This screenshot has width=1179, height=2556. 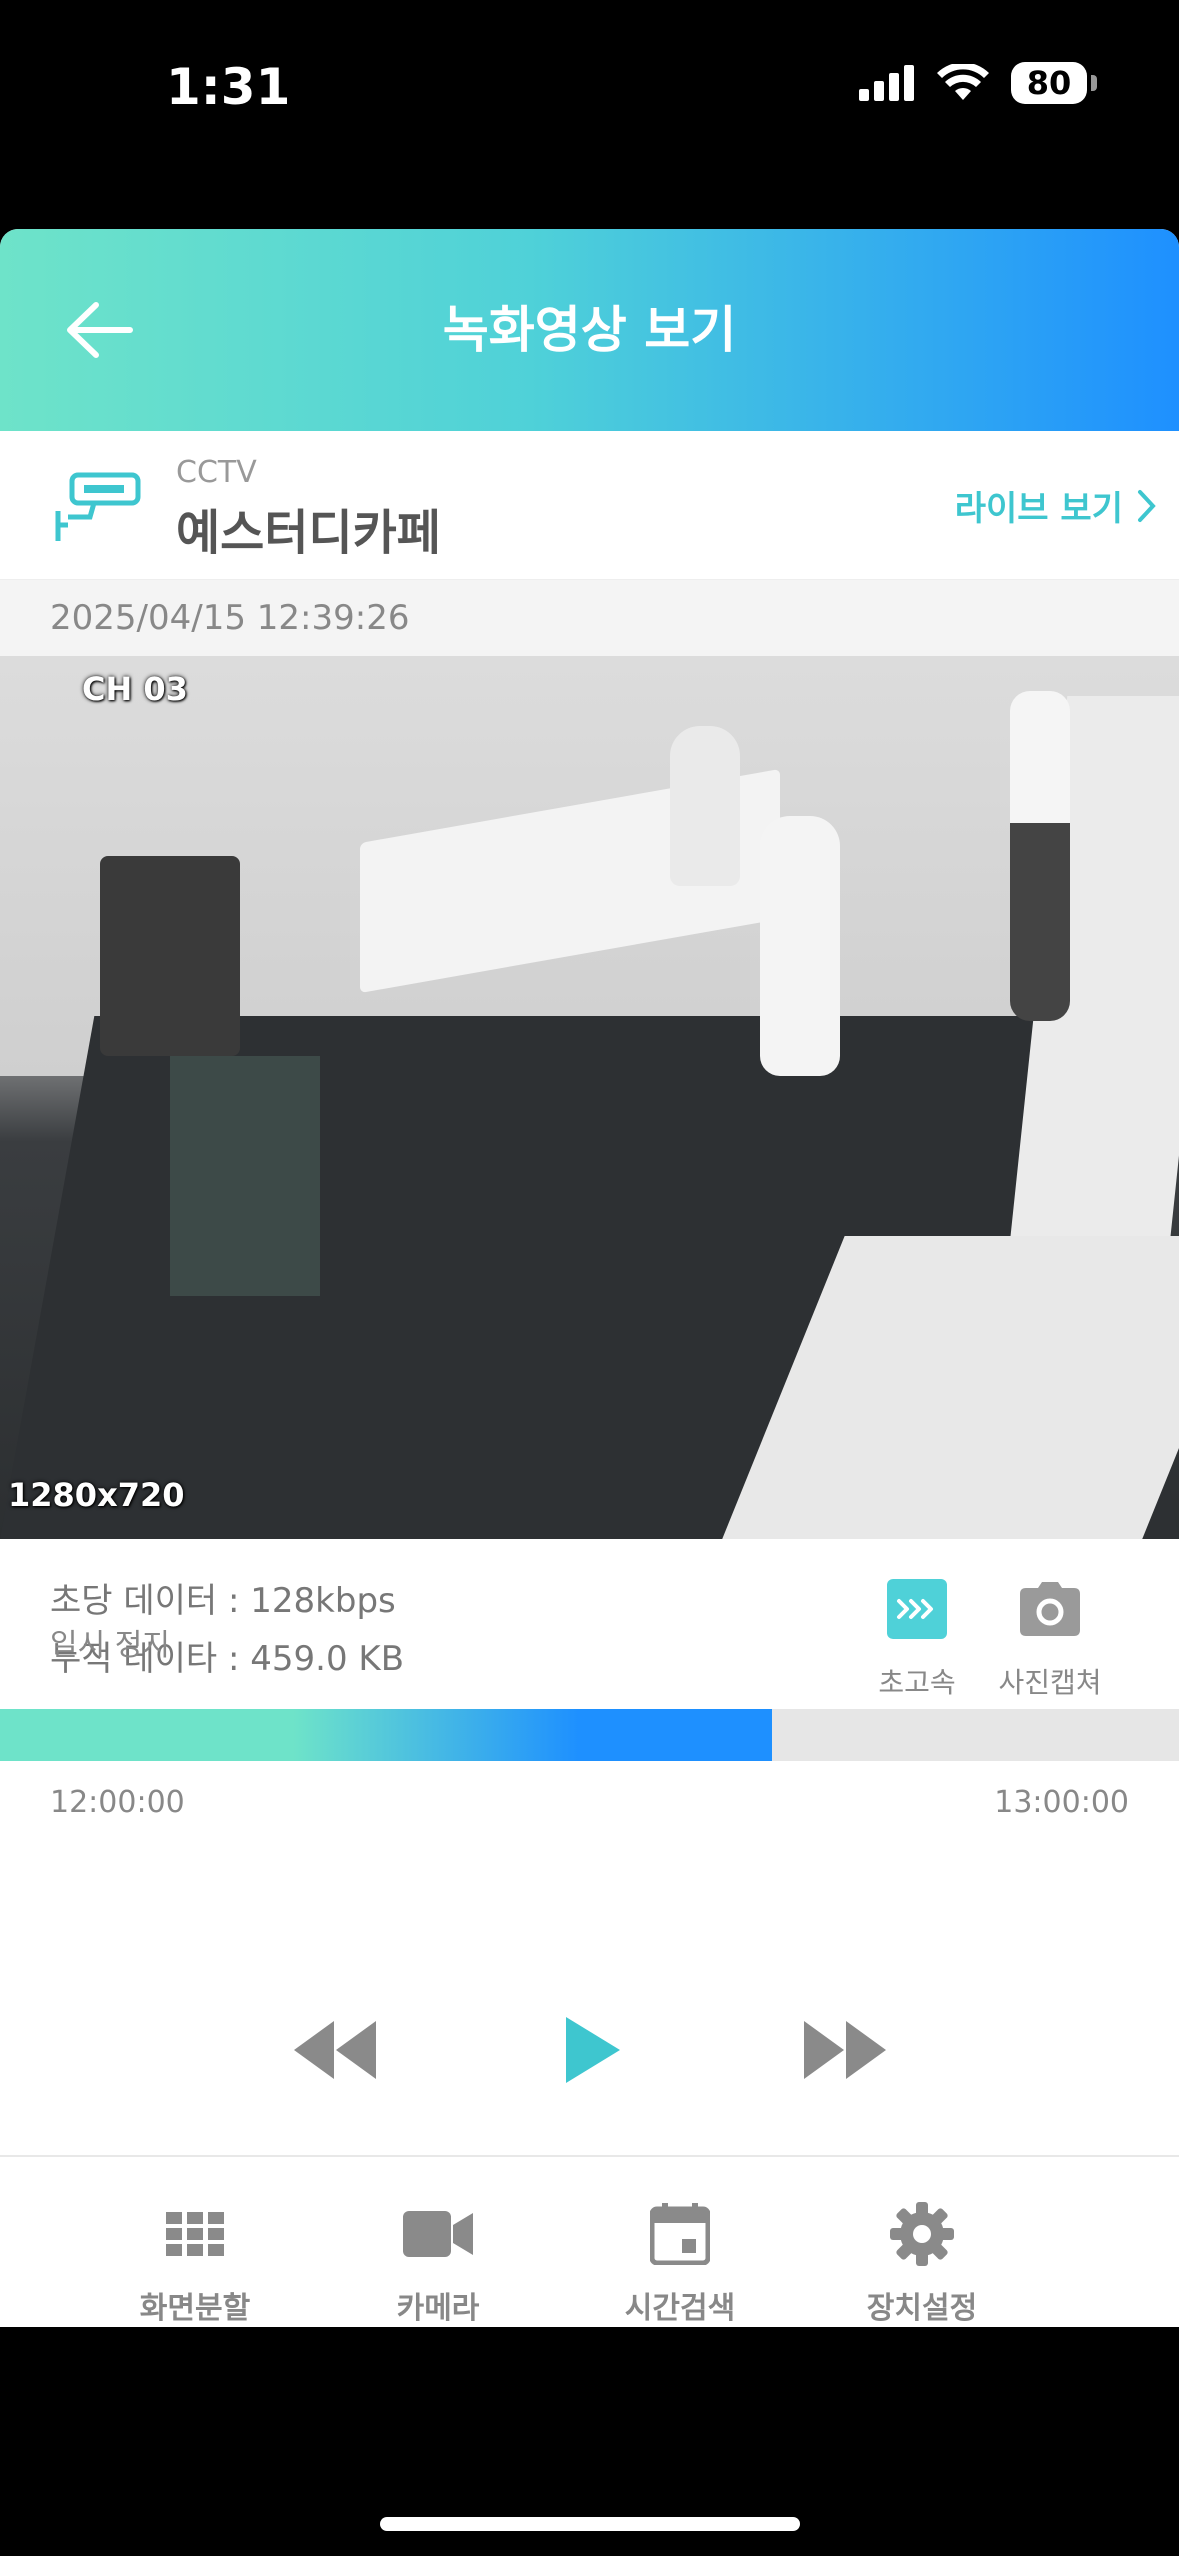 I want to click on timeline-start: 12:00:00, so click(x=117, y=1802).